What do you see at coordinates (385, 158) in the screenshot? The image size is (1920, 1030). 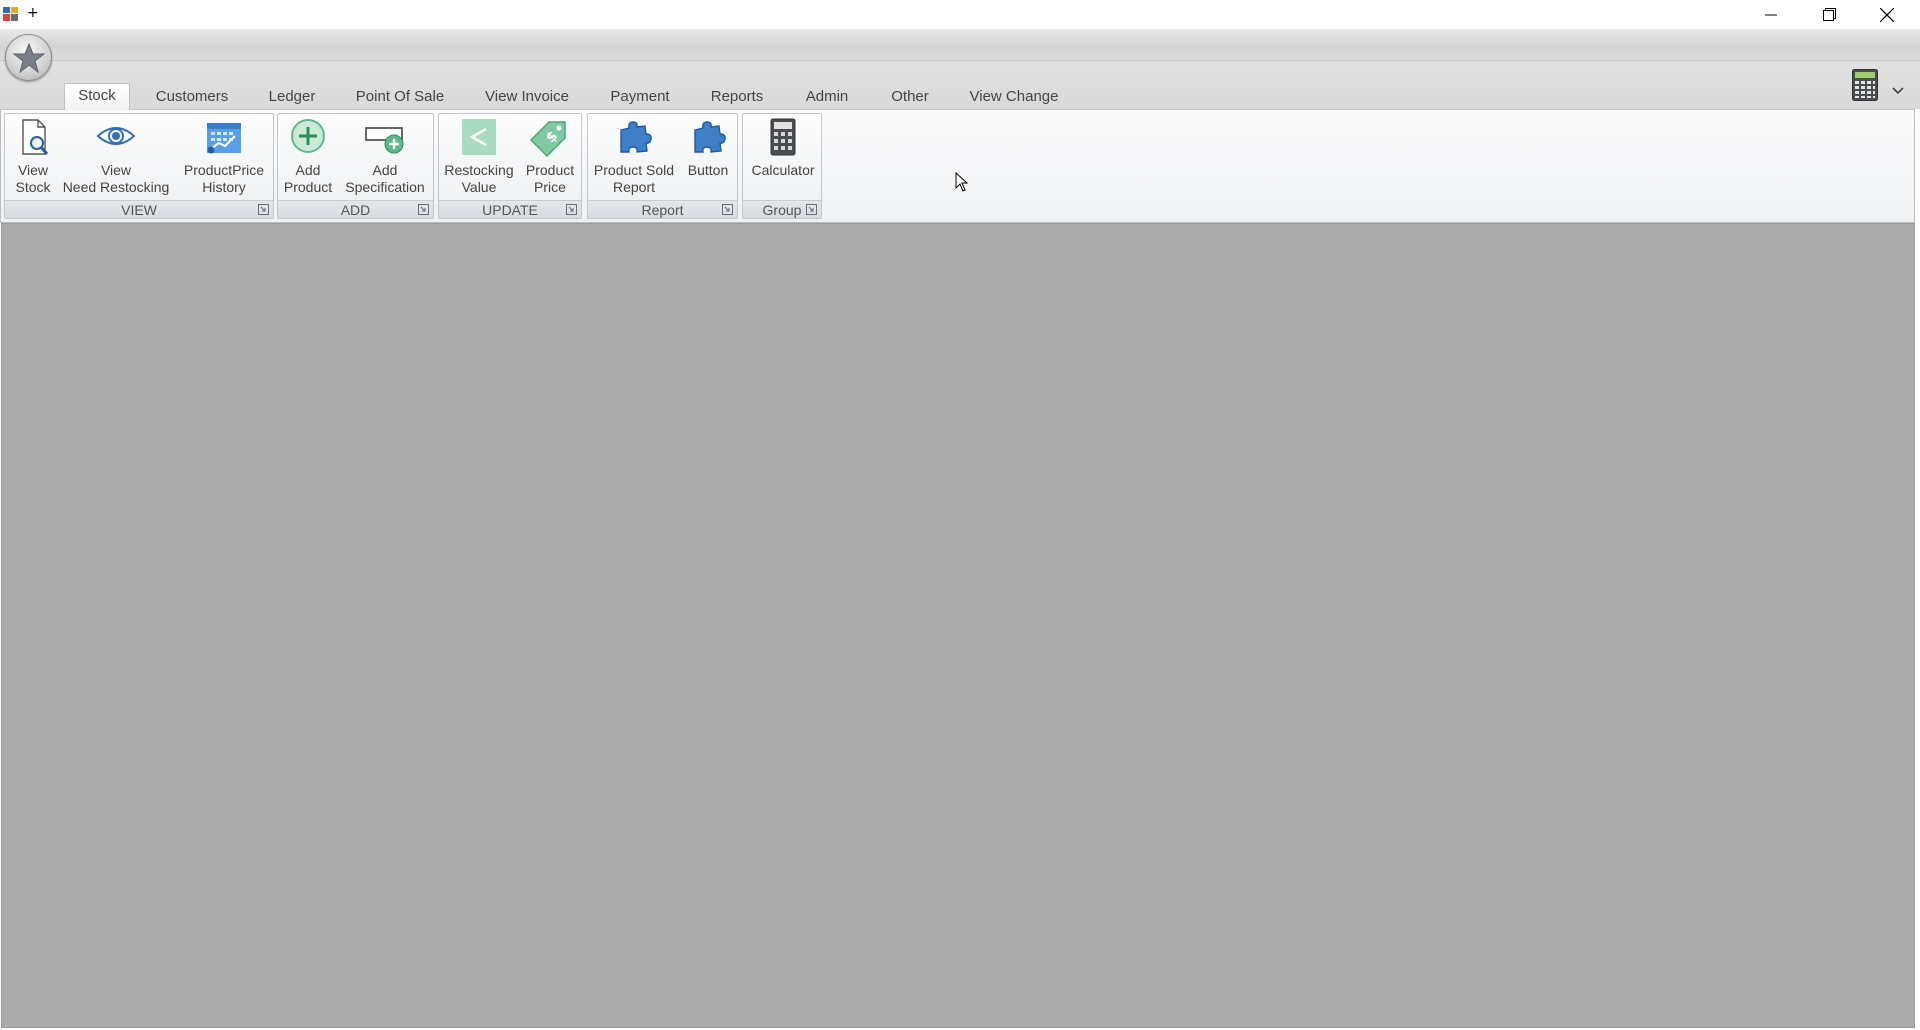 I see `add-specification-button: Add Specification` at bounding box center [385, 158].